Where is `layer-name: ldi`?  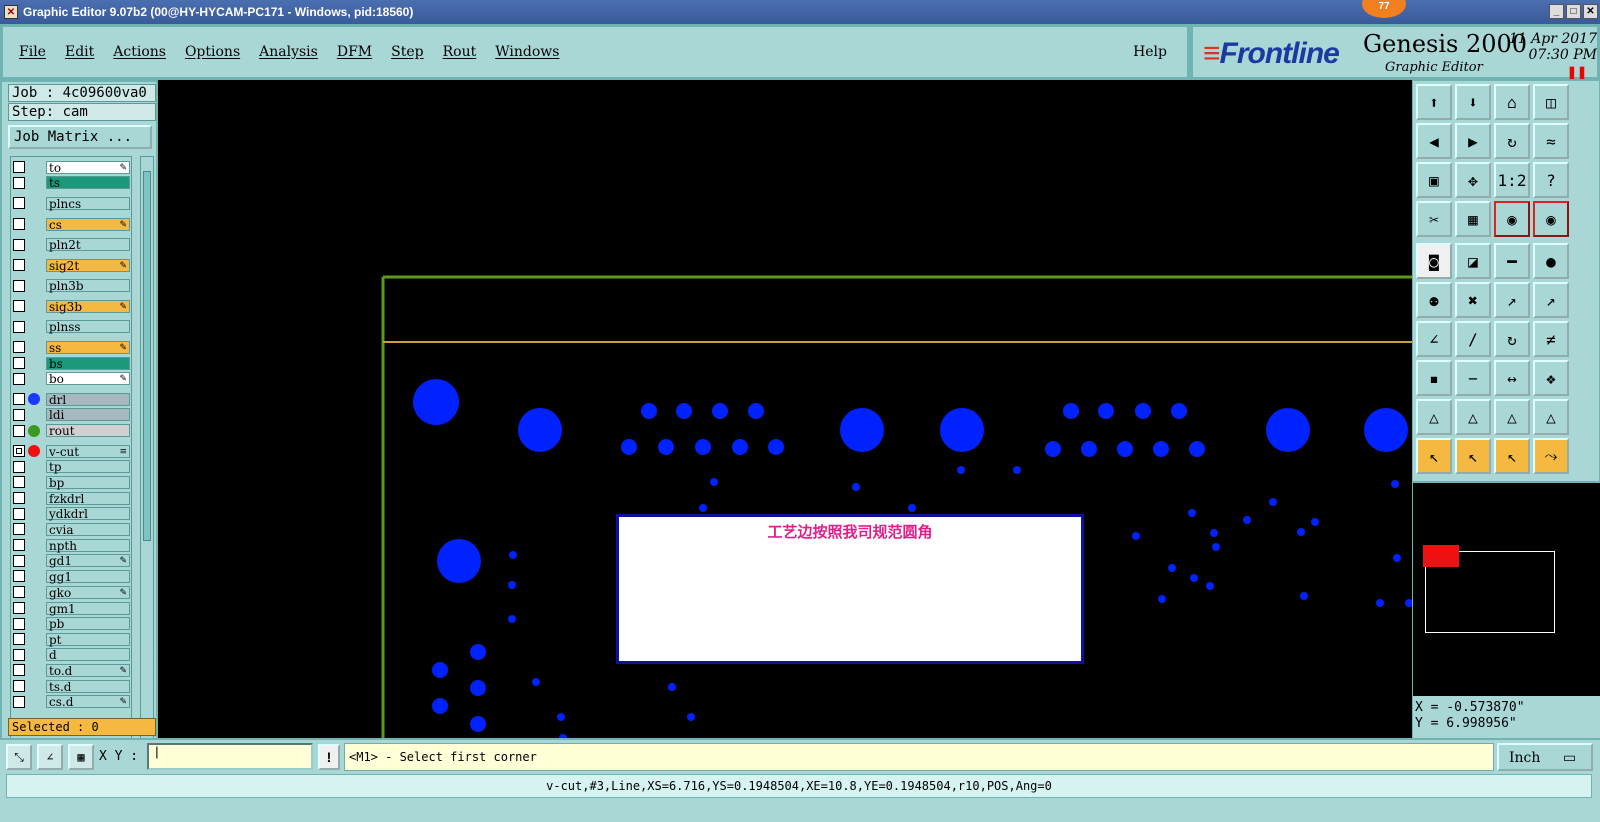
layer-name: ldi is located at coordinates (88, 414).